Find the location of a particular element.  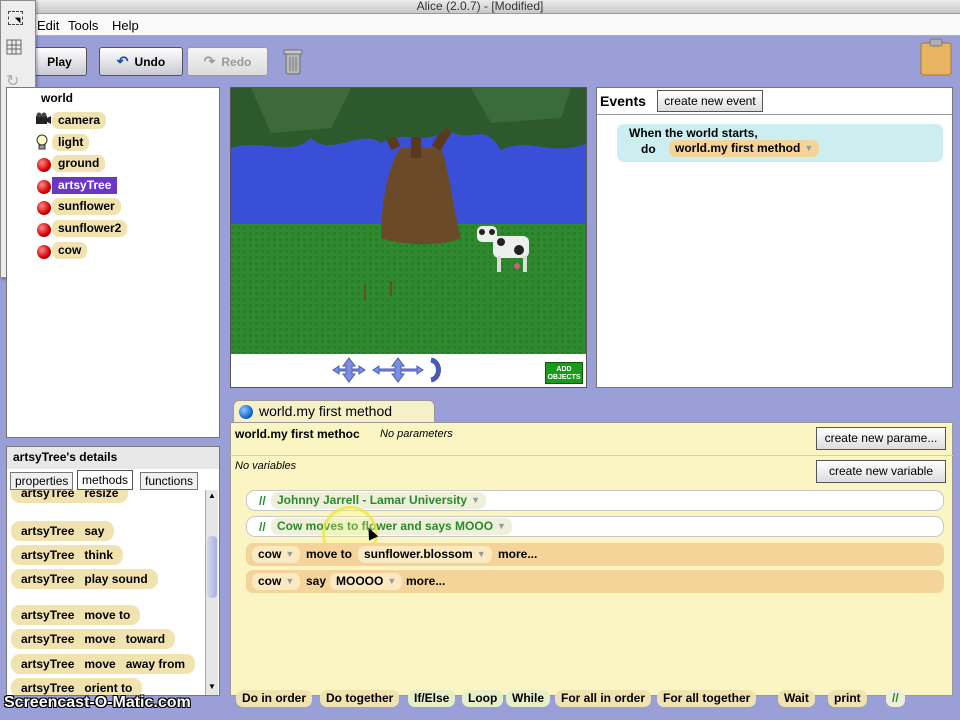

tree-node-world: world is located at coordinates (57, 98).